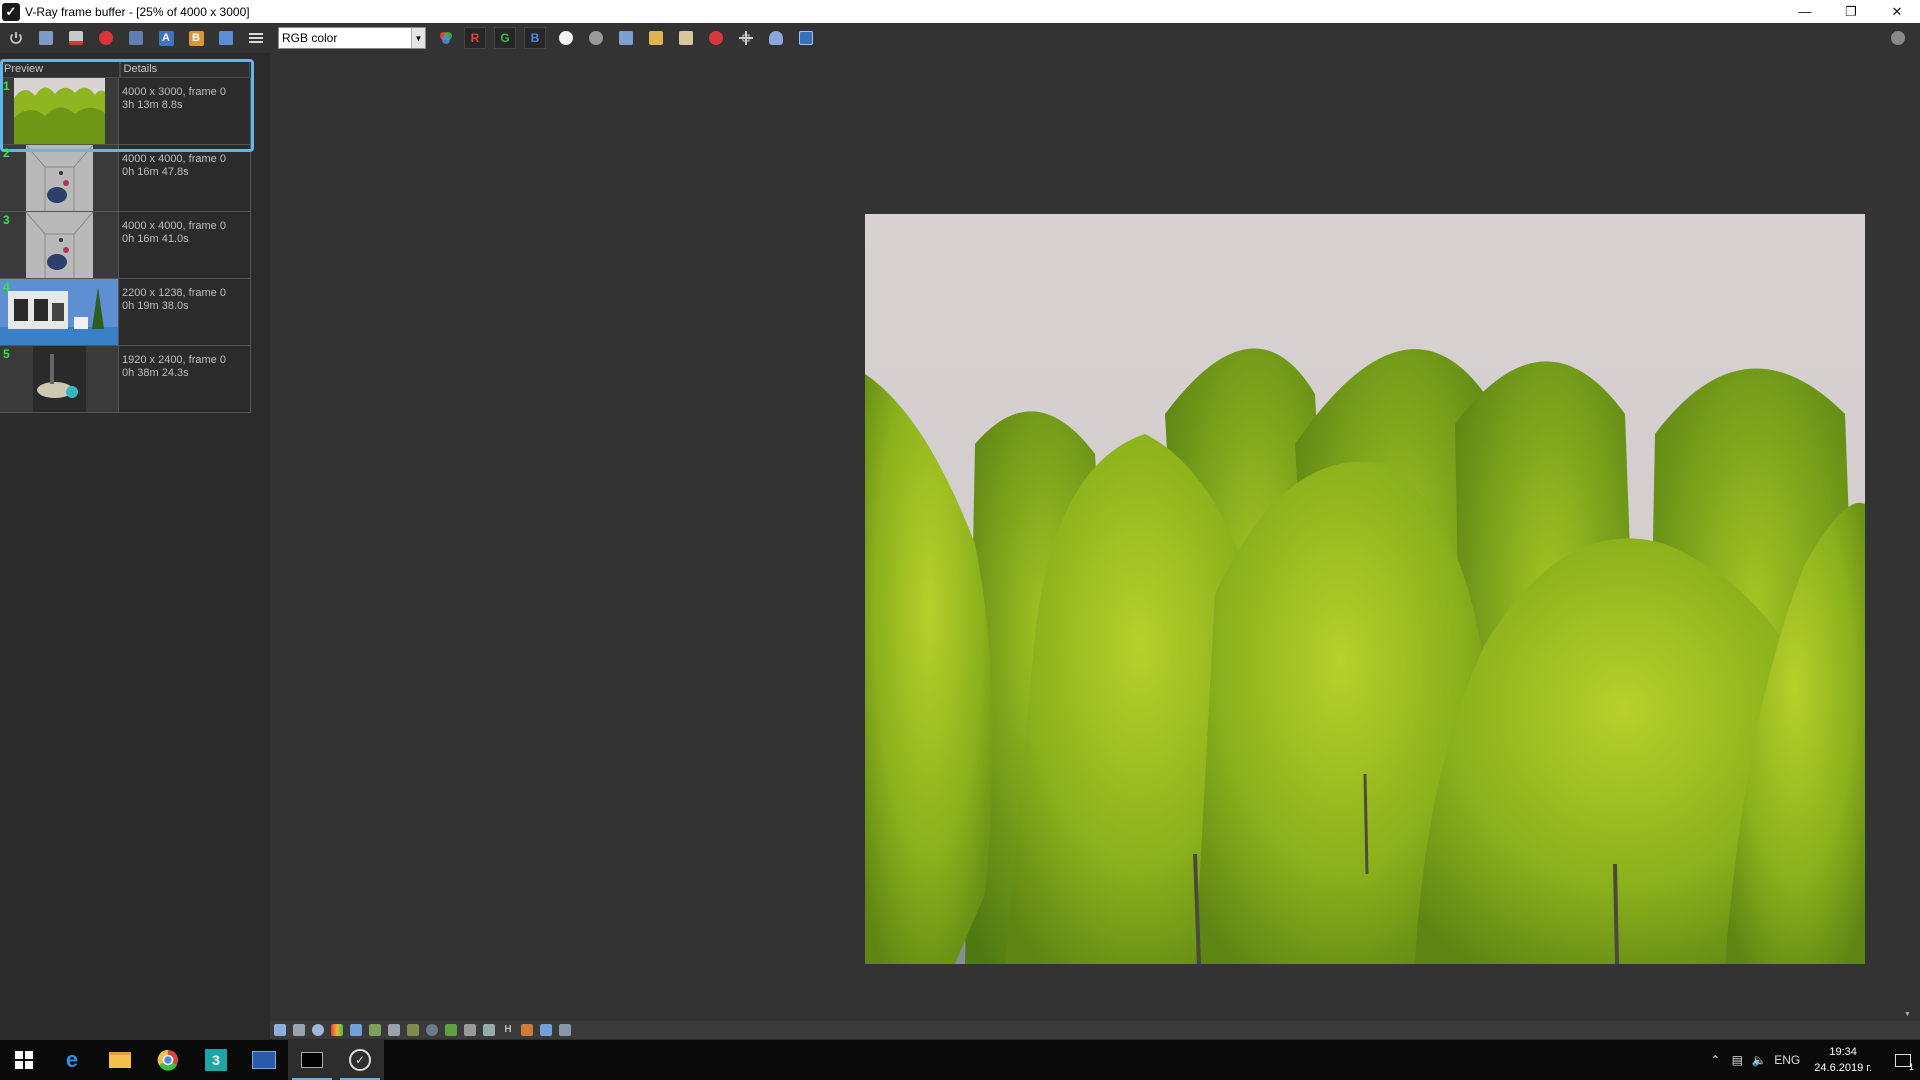 This screenshot has height=1080, width=1920. Describe the element at coordinates (1903, 1060) in the screenshot. I see `notification-icon: 1` at that location.